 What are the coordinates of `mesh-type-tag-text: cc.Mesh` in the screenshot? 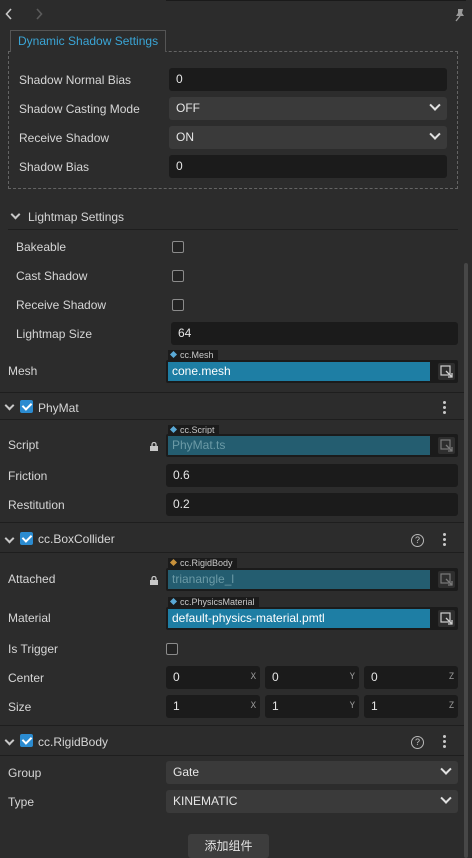 It's located at (197, 355).